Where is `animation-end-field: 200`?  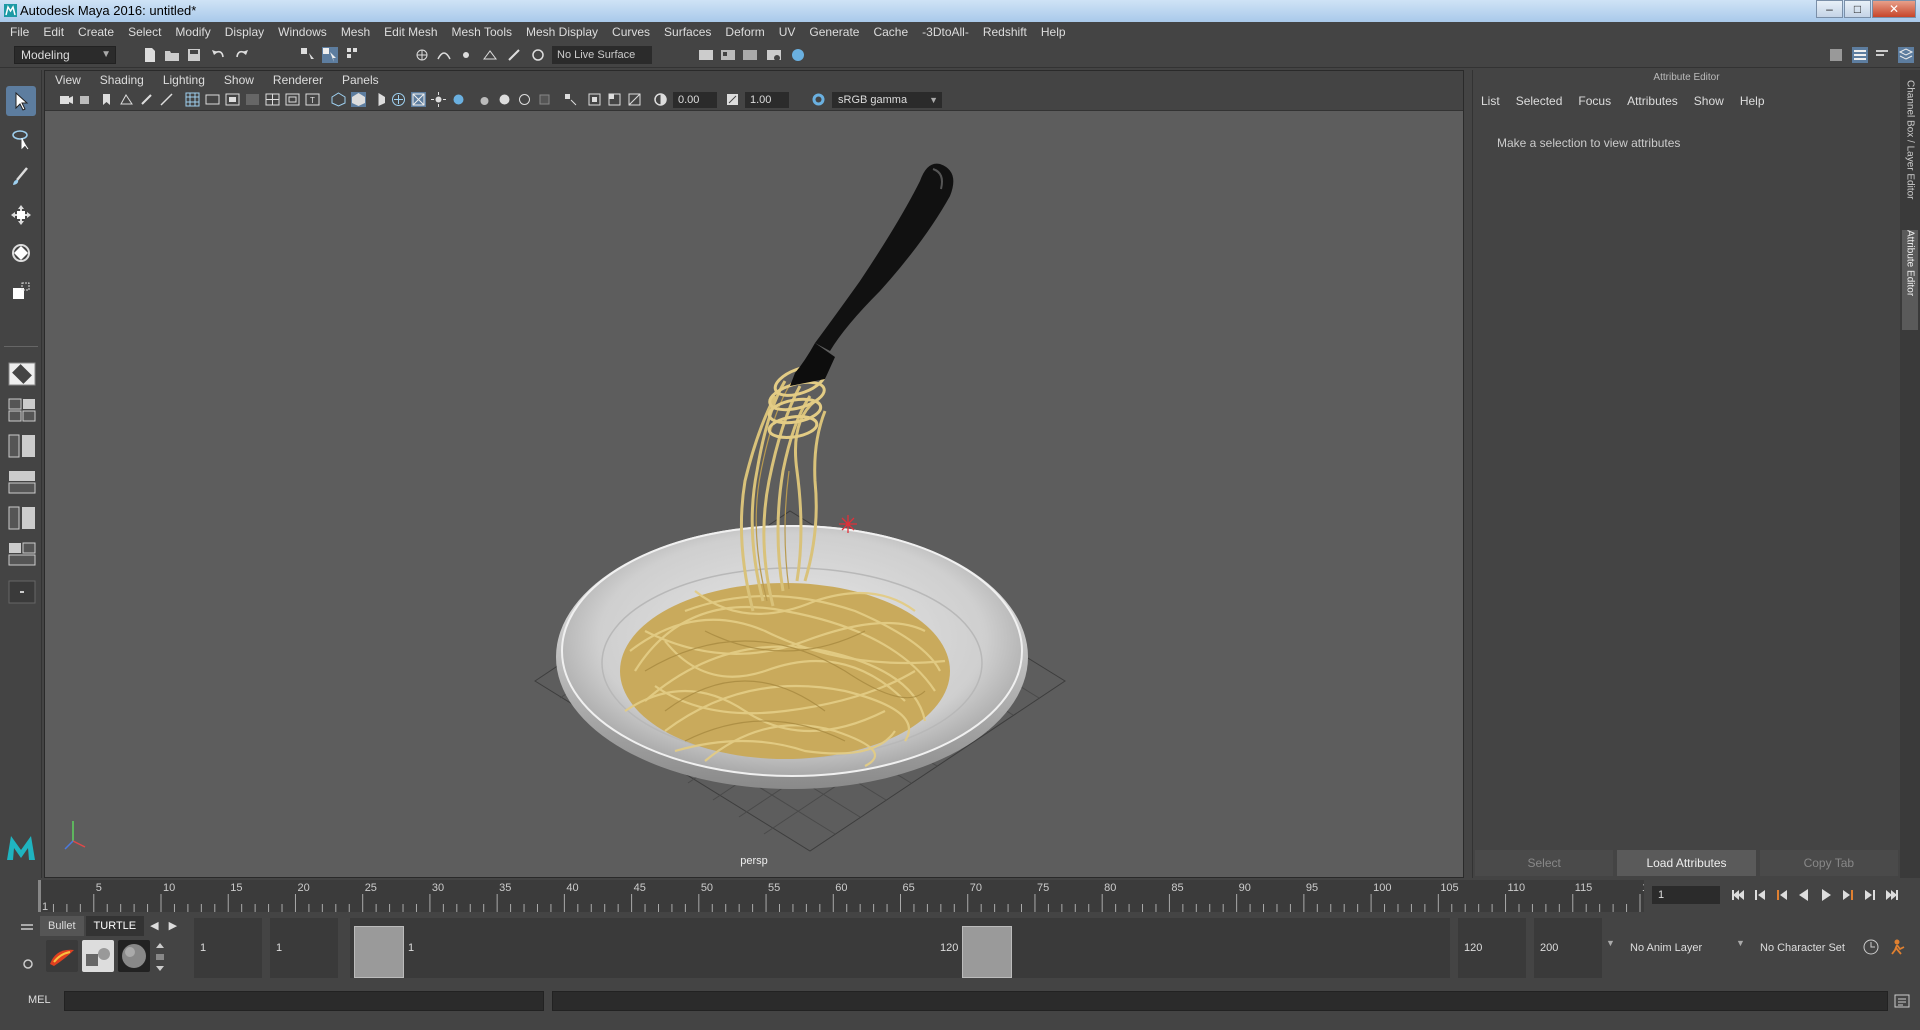 animation-end-field: 200 is located at coordinates (1568, 948).